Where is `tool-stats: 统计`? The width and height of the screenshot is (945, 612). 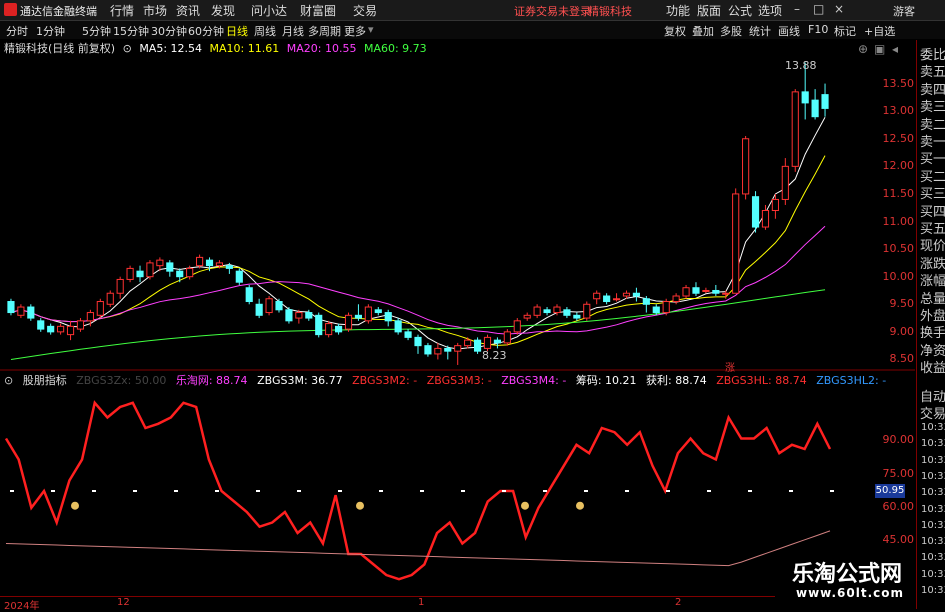
tool-stats: 统计 is located at coordinates (760, 31).